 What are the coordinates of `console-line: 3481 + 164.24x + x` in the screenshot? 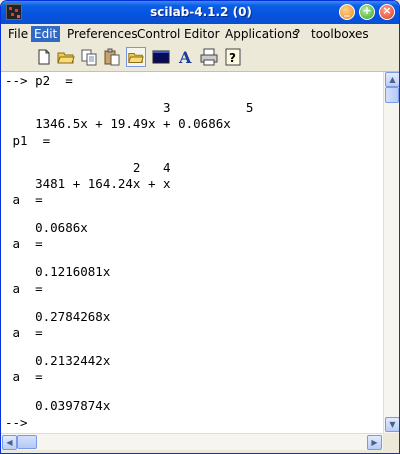 It's located at (88, 183).